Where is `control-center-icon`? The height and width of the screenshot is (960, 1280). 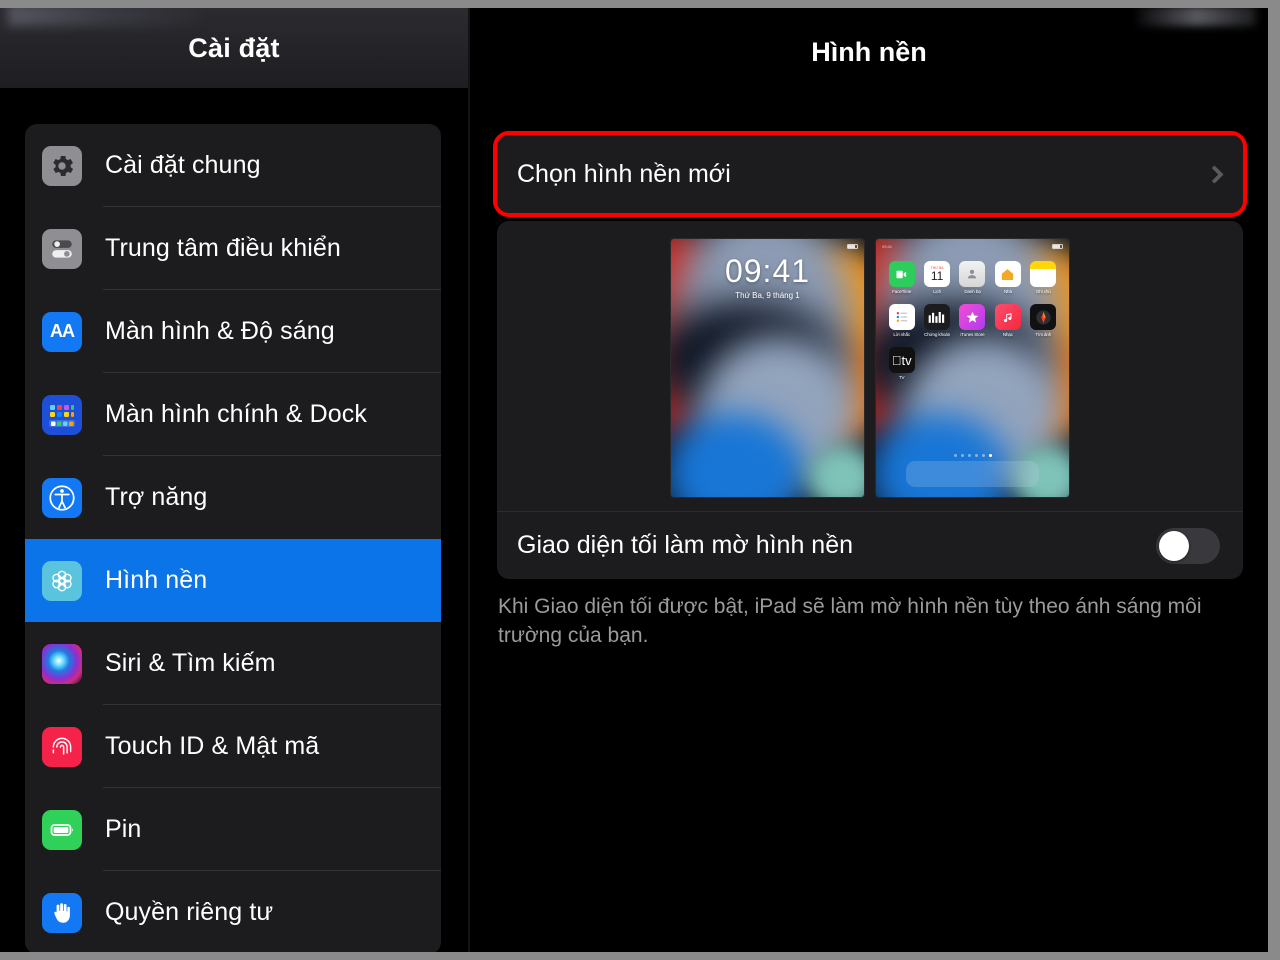 control-center-icon is located at coordinates (62, 248).